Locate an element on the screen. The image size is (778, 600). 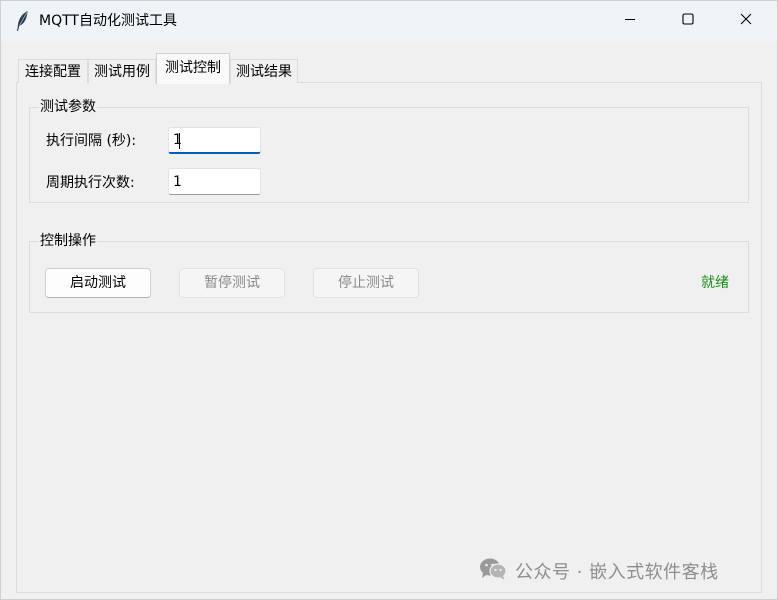
minimize-button is located at coordinates (630, 21).